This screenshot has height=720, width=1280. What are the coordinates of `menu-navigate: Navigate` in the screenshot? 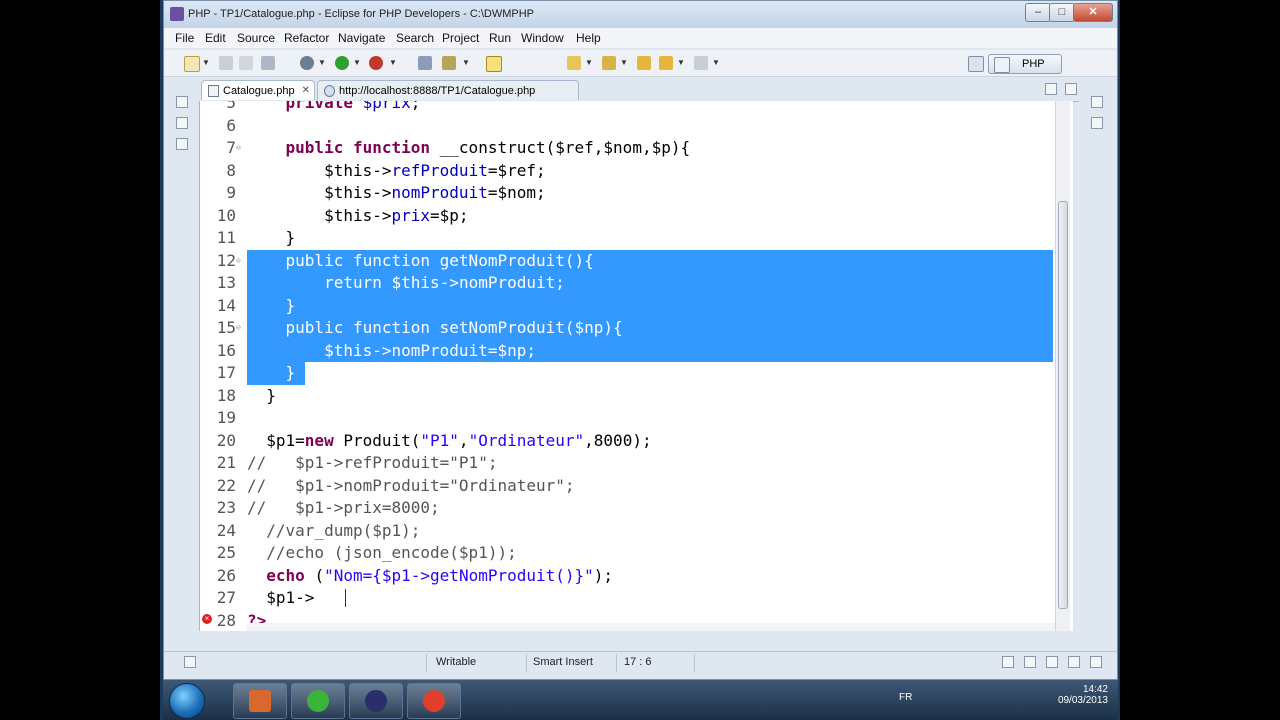 It's located at (361, 38).